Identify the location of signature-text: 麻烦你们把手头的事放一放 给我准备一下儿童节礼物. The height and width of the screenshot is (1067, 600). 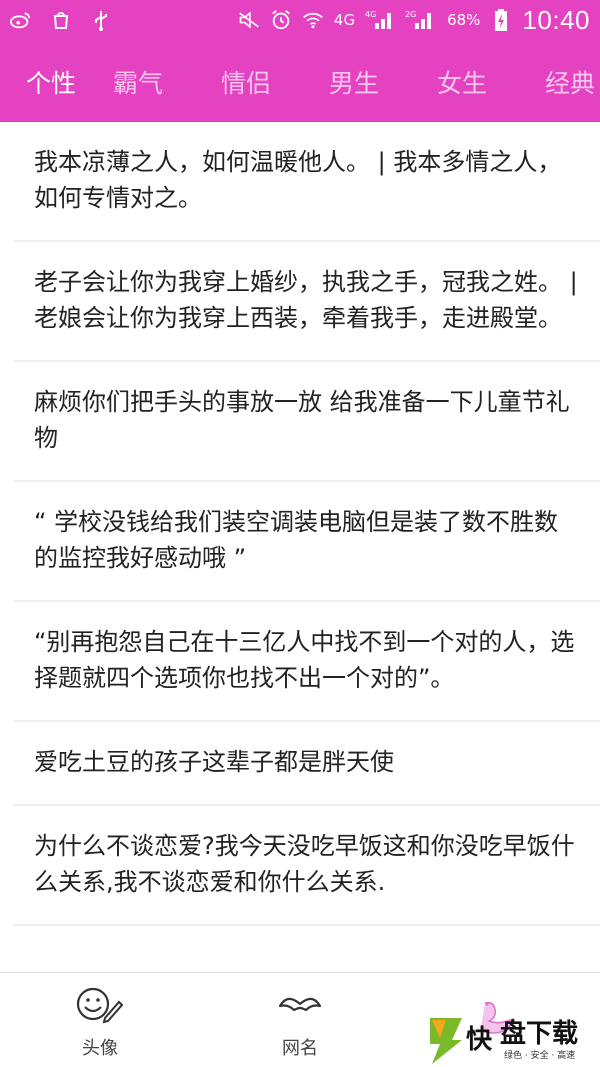
(302, 420).